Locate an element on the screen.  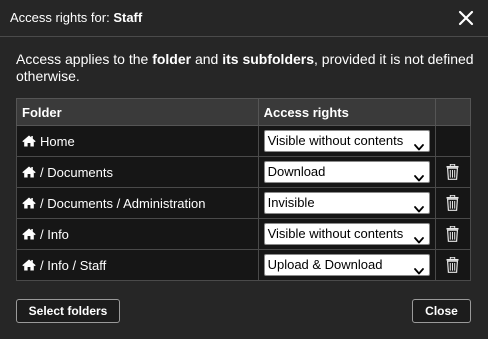
folder-path: / Documents is located at coordinates (137, 172).